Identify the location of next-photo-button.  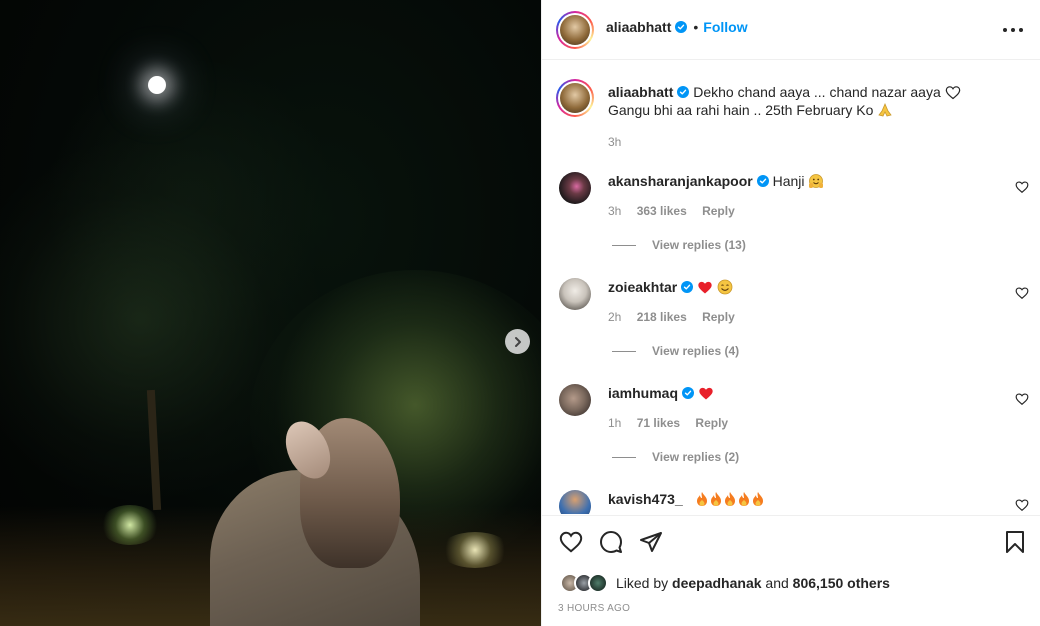
(517, 341).